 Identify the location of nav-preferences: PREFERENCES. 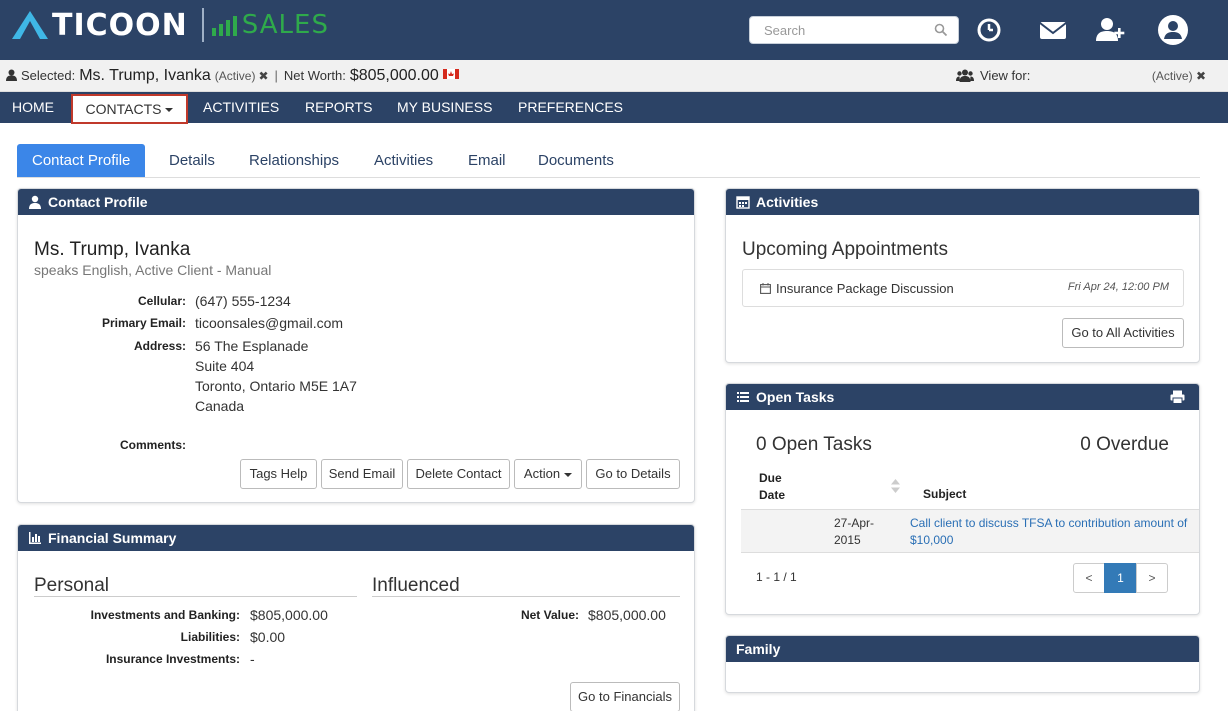
(570, 107).